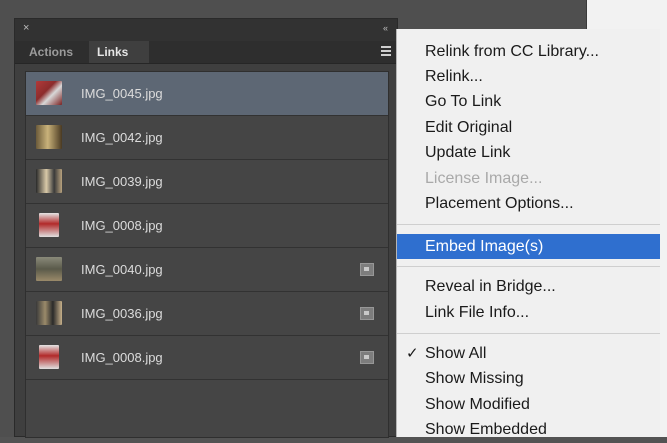 The height and width of the screenshot is (443, 667). What do you see at coordinates (207, 182) in the screenshot?
I see `link-row: IMG_0039.jpg` at bounding box center [207, 182].